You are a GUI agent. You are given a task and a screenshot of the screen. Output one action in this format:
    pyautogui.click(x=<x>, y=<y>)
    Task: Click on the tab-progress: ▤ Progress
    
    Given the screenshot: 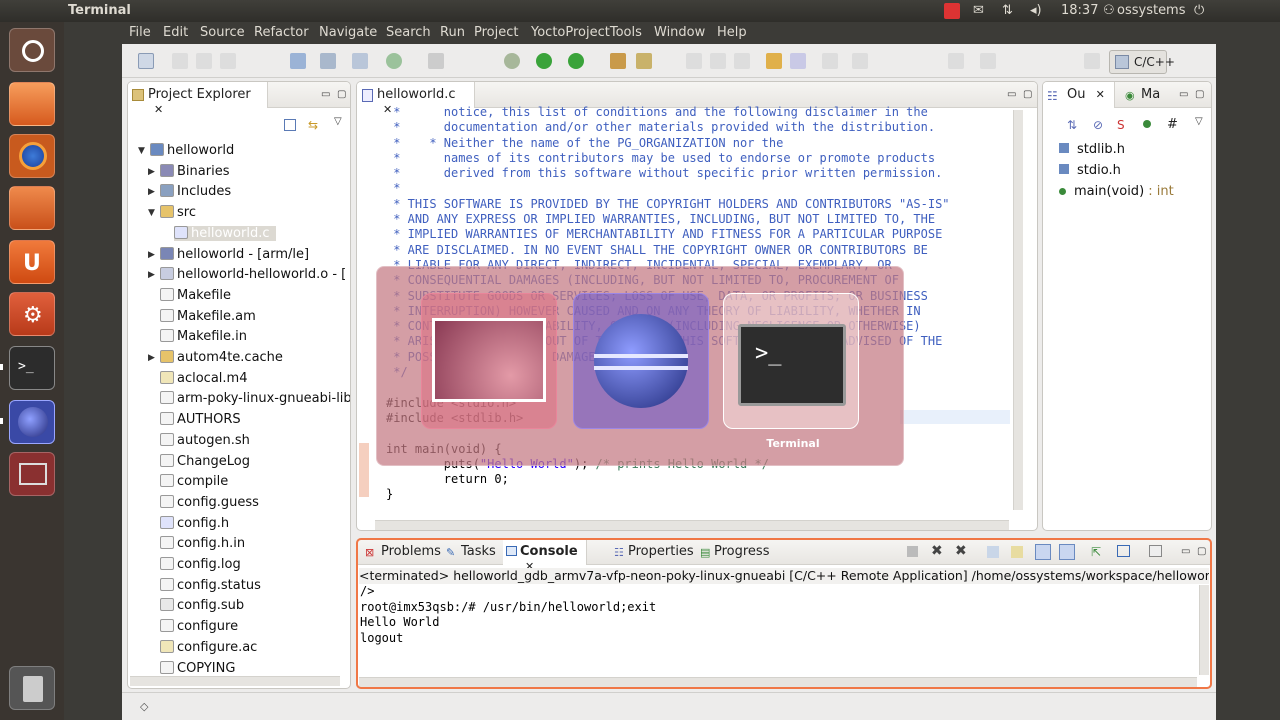 What is the action you would take?
    pyautogui.click(x=737, y=552)
    